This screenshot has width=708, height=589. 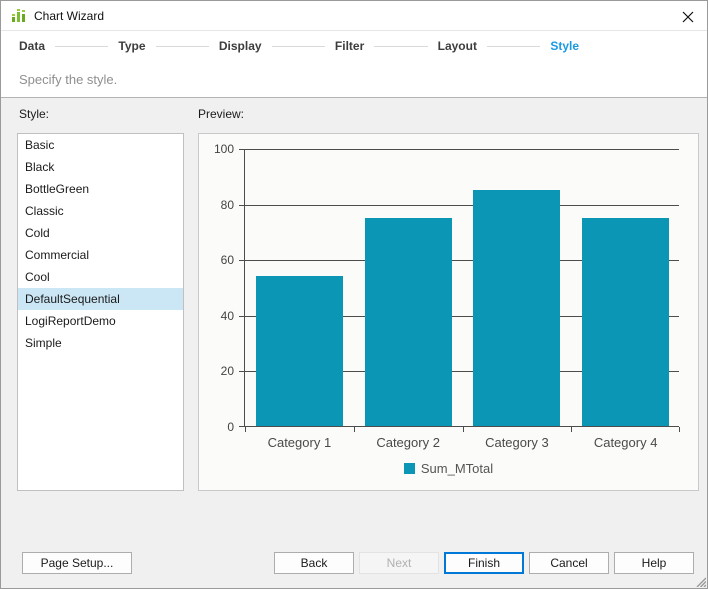 I want to click on step-layout: Layout, so click(x=457, y=46).